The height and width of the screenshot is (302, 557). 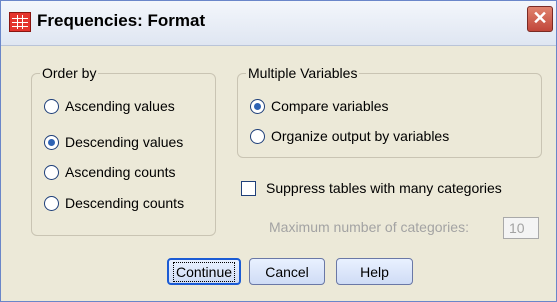 I want to click on radio-compare-variables: Compare variables, so click(x=319, y=106).